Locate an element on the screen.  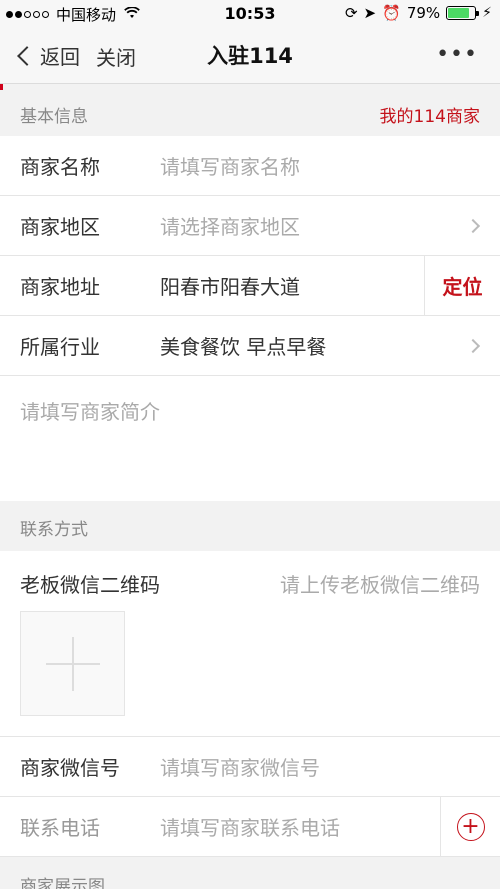
industry-row: 所属行业 美食餐饮 早点早餐 is located at coordinates (250, 346).